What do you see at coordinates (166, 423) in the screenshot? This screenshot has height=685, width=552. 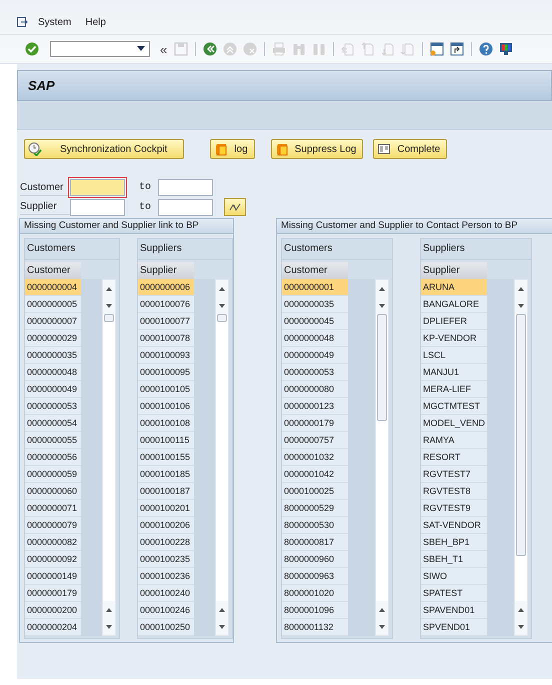 I see `table-cell: 0000100108` at bounding box center [166, 423].